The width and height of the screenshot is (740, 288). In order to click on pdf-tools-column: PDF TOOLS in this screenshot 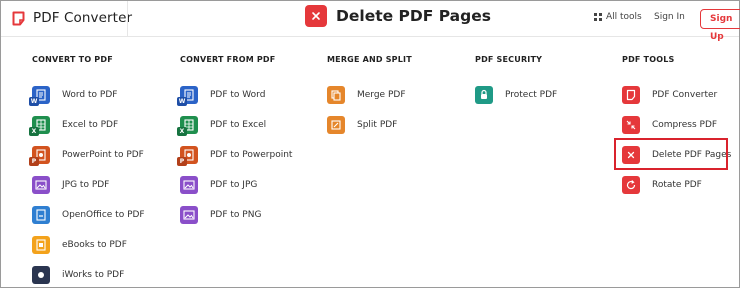, I will do `click(648, 62)`.